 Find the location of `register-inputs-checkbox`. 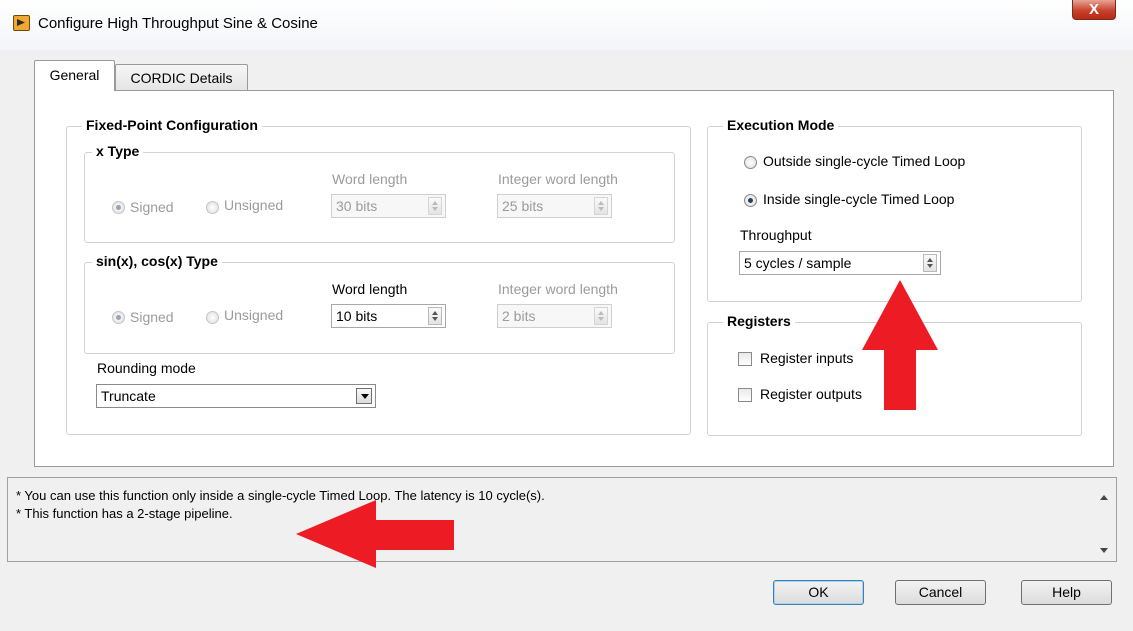

register-inputs-checkbox is located at coordinates (745, 359).